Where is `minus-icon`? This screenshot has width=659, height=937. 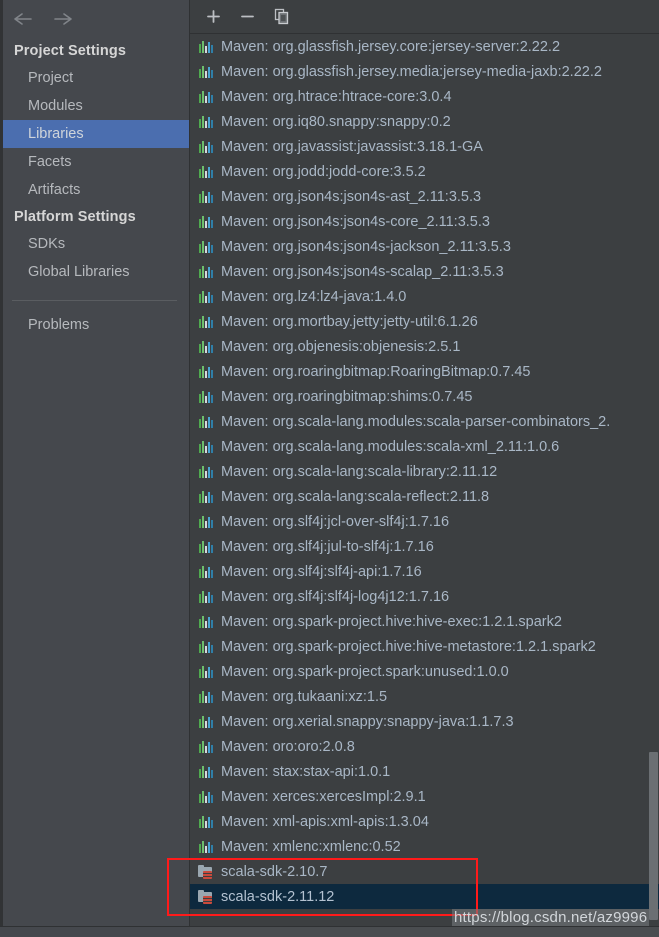
minus-icon is located at coordinates (247, 17).